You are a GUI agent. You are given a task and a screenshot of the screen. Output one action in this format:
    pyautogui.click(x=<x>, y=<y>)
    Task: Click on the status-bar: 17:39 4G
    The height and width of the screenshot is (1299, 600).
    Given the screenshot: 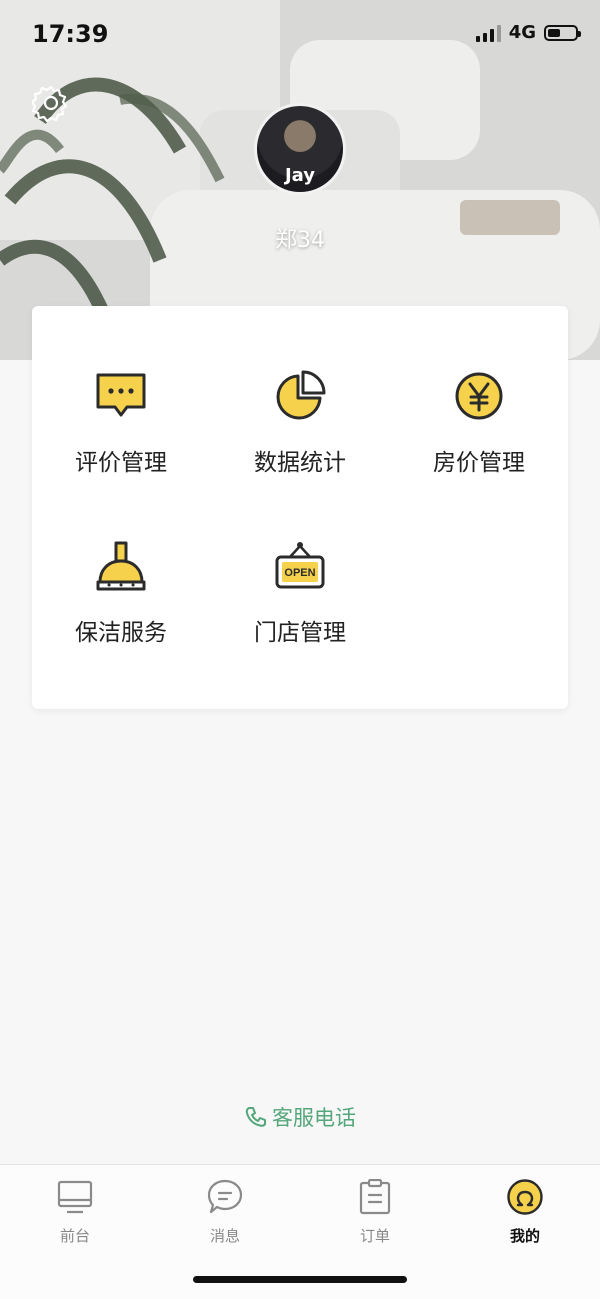 What is the action you would take?
    pyautogui.click(x=300, y=35)
    